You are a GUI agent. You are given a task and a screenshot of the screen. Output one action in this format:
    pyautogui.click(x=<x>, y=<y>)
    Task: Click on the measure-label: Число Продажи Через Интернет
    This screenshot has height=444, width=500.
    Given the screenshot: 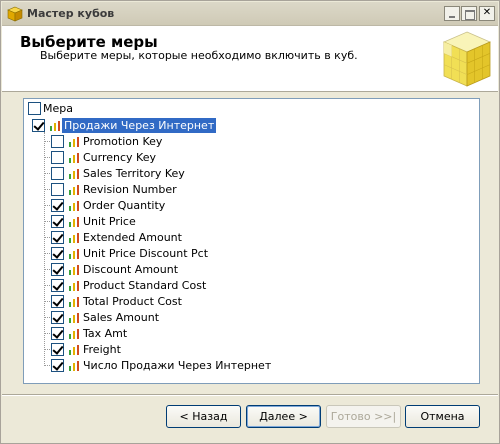 What is the action you would take?
    pyautogui.click(x=177, y=365)
    